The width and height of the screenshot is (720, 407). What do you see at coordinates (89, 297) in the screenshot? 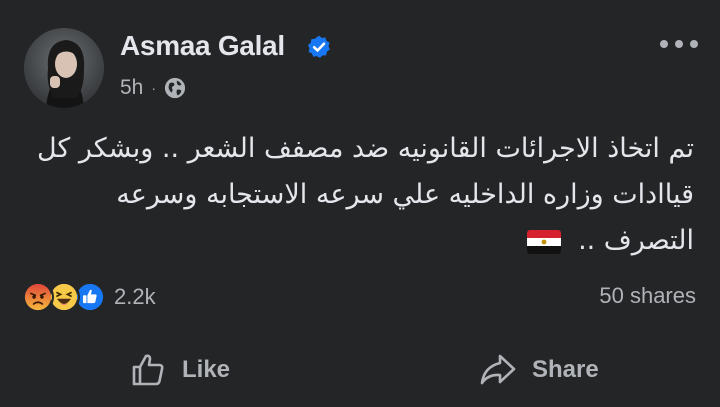
I see `reactions-summary: 2.2k` at bounding box center [89, 297].